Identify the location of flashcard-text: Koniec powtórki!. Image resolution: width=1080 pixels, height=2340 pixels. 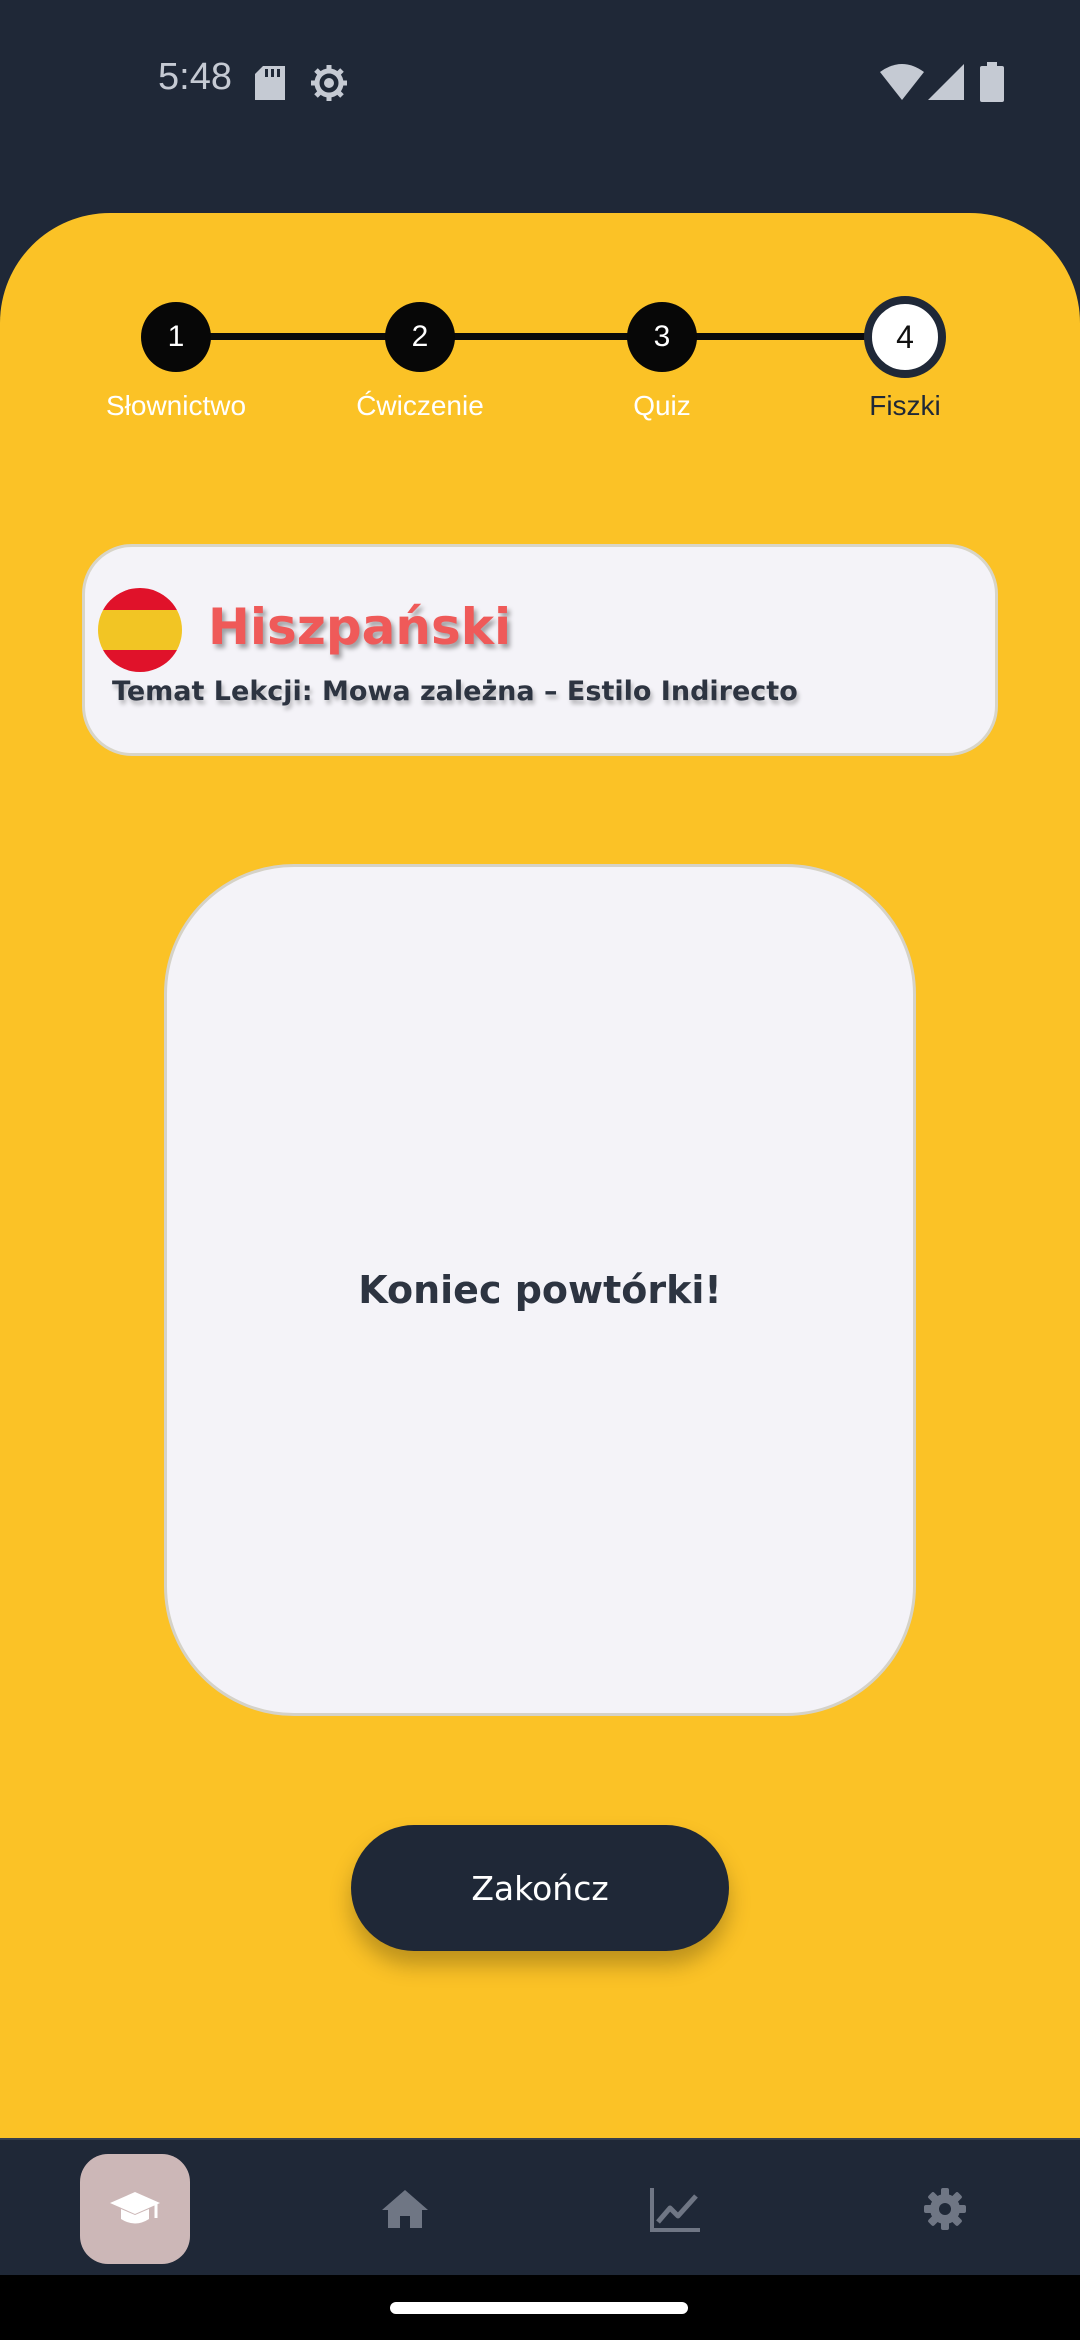
(540, 1290).